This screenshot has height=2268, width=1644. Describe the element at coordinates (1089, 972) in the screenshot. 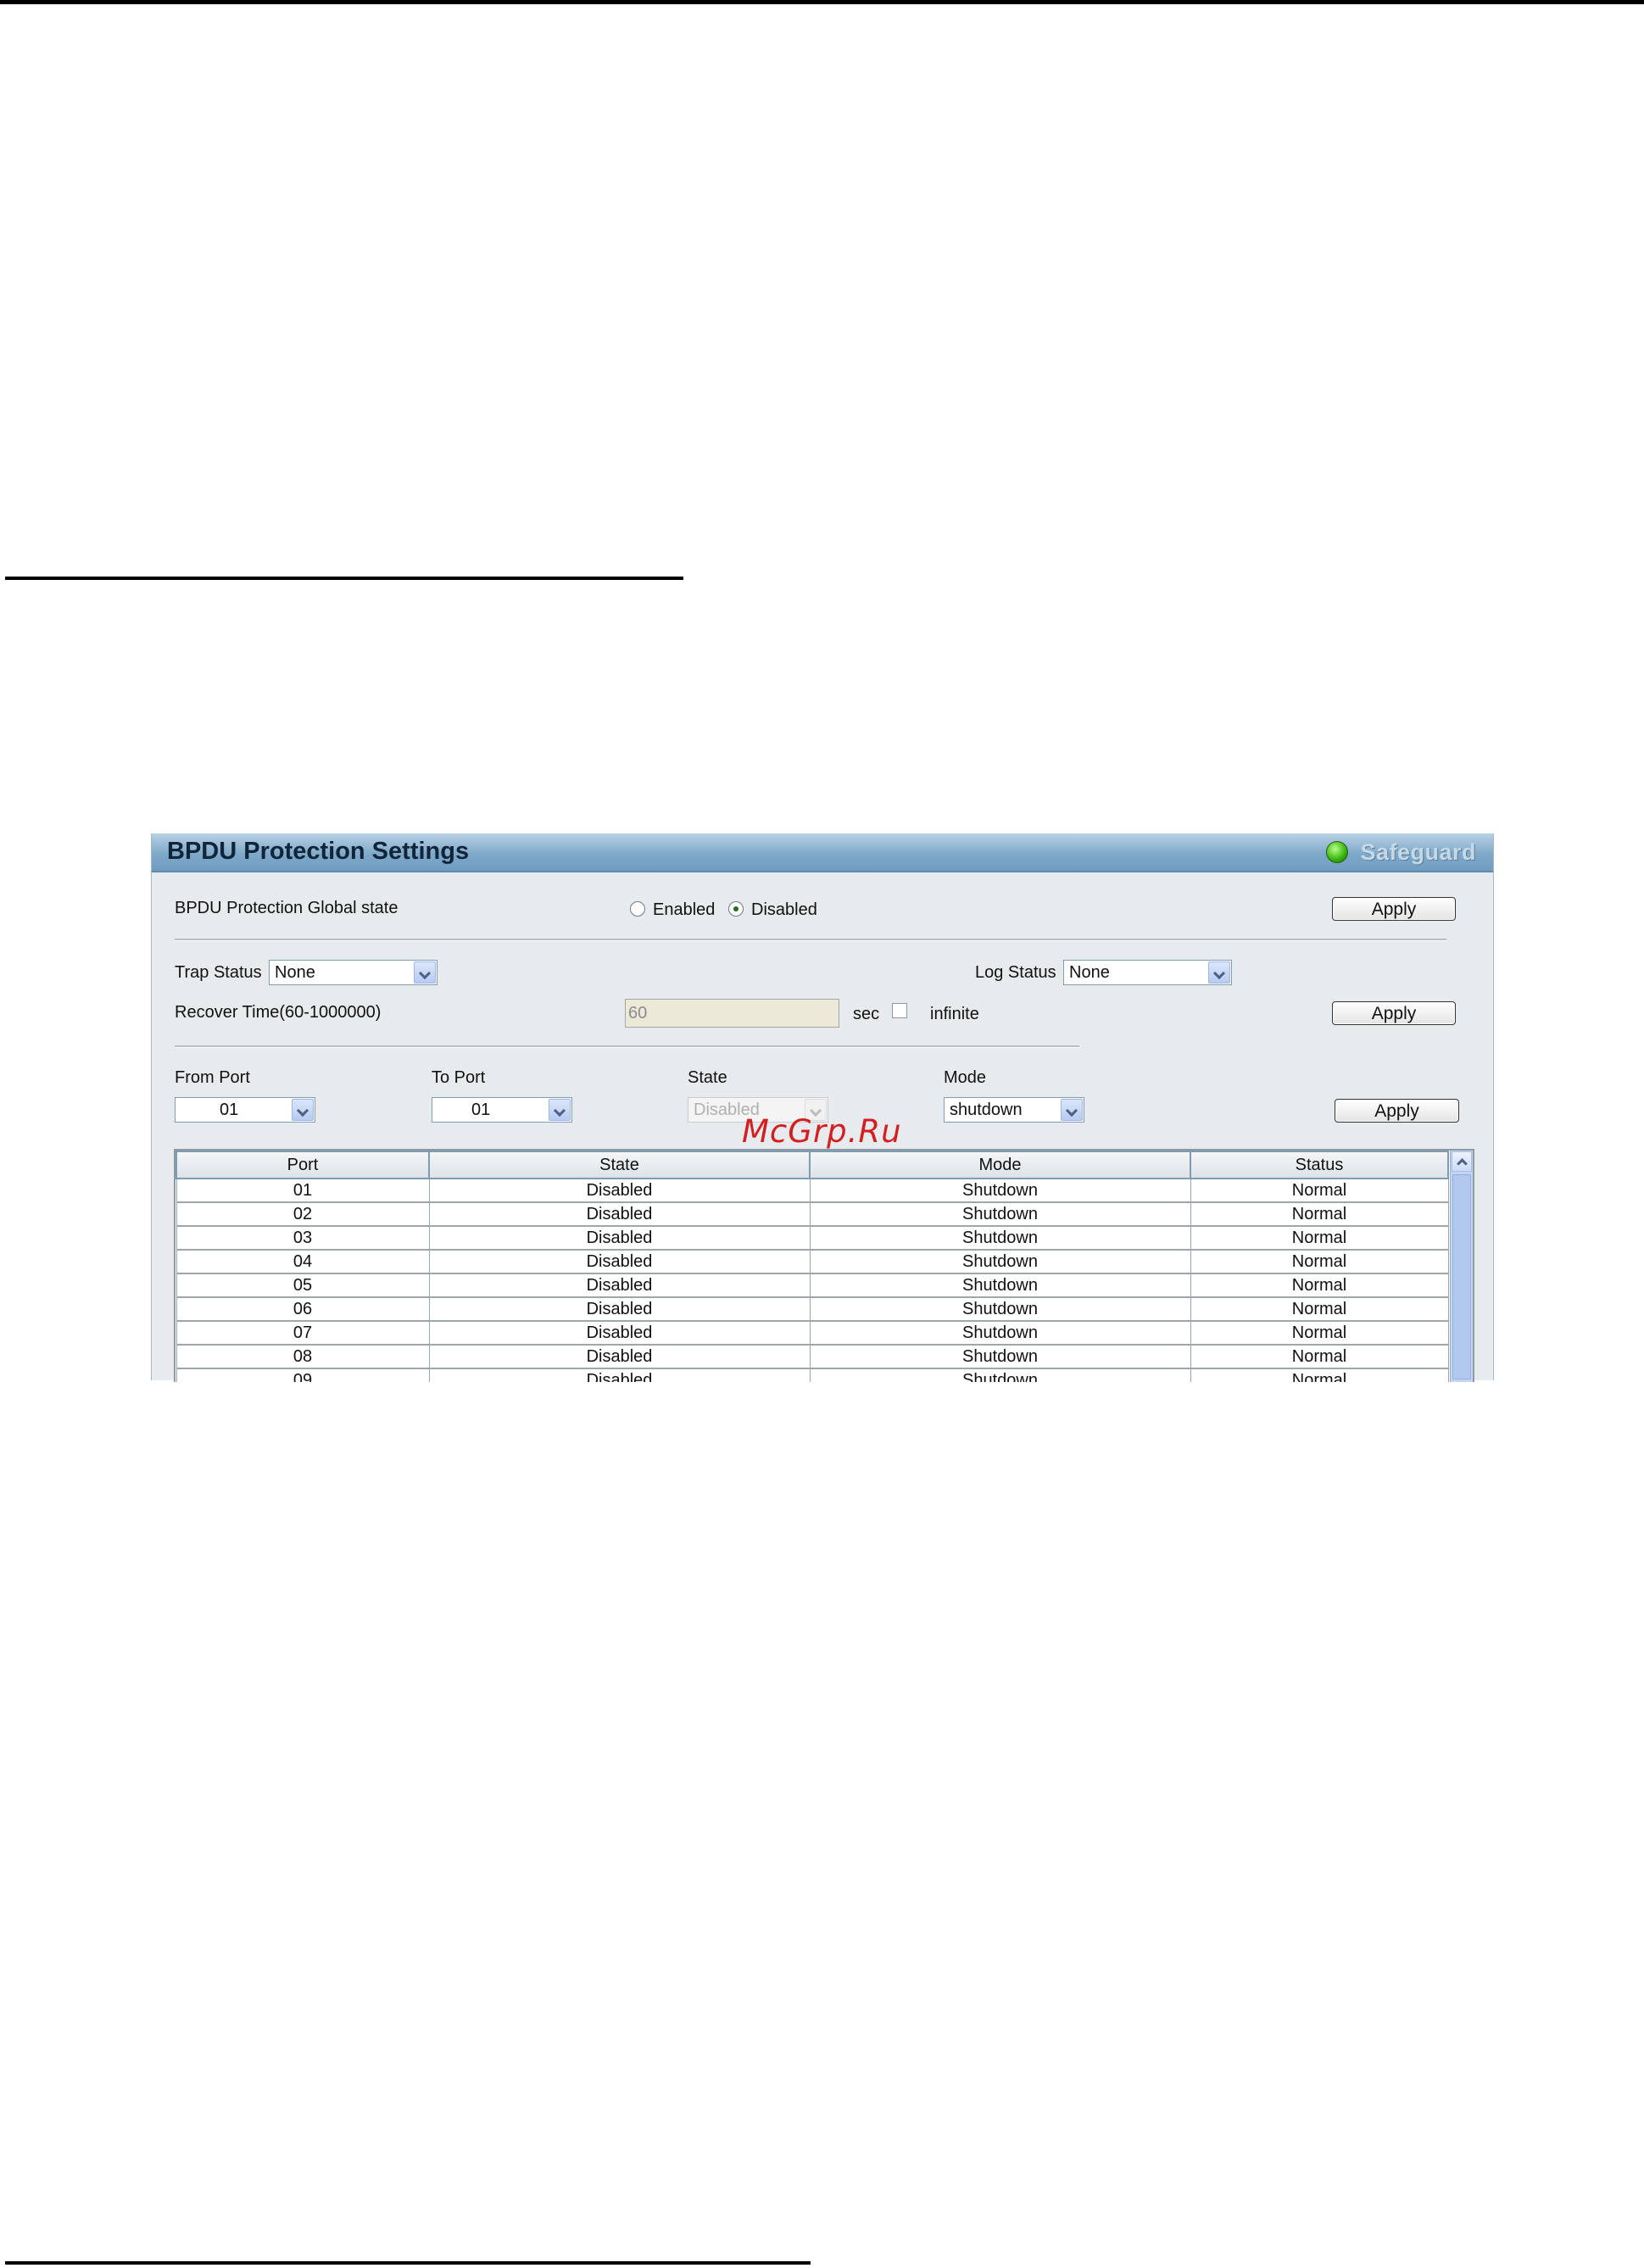

I see `log-status-value: None` at that location.